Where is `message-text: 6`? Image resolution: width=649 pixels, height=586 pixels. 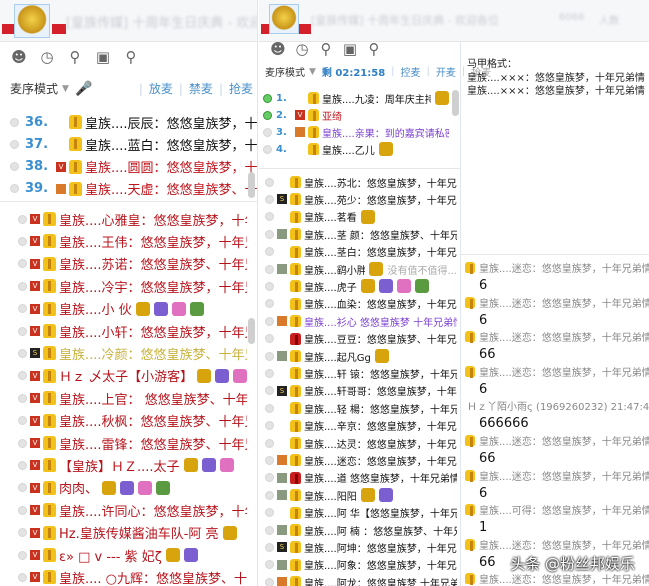 message-text: 6 is located at coordinates (483, 493).